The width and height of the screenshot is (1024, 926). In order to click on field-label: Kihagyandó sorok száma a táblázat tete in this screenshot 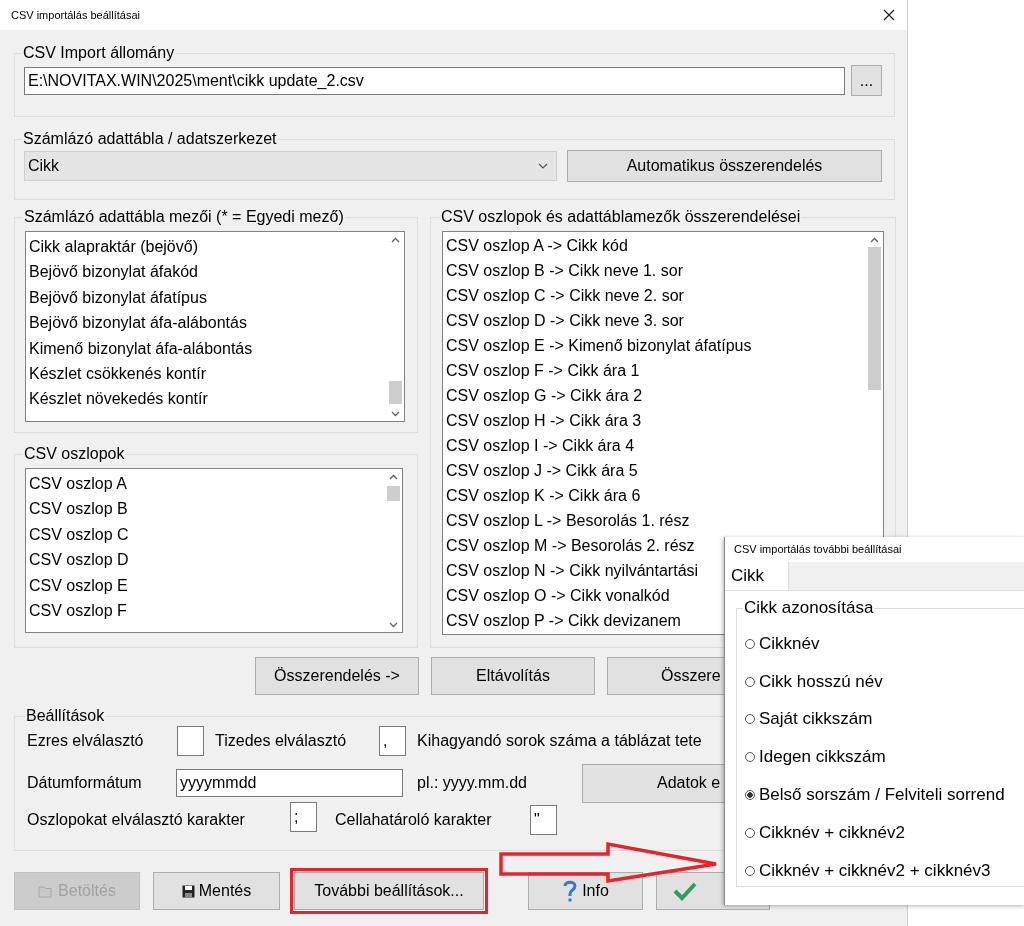, I will do `click(559, 741)`.